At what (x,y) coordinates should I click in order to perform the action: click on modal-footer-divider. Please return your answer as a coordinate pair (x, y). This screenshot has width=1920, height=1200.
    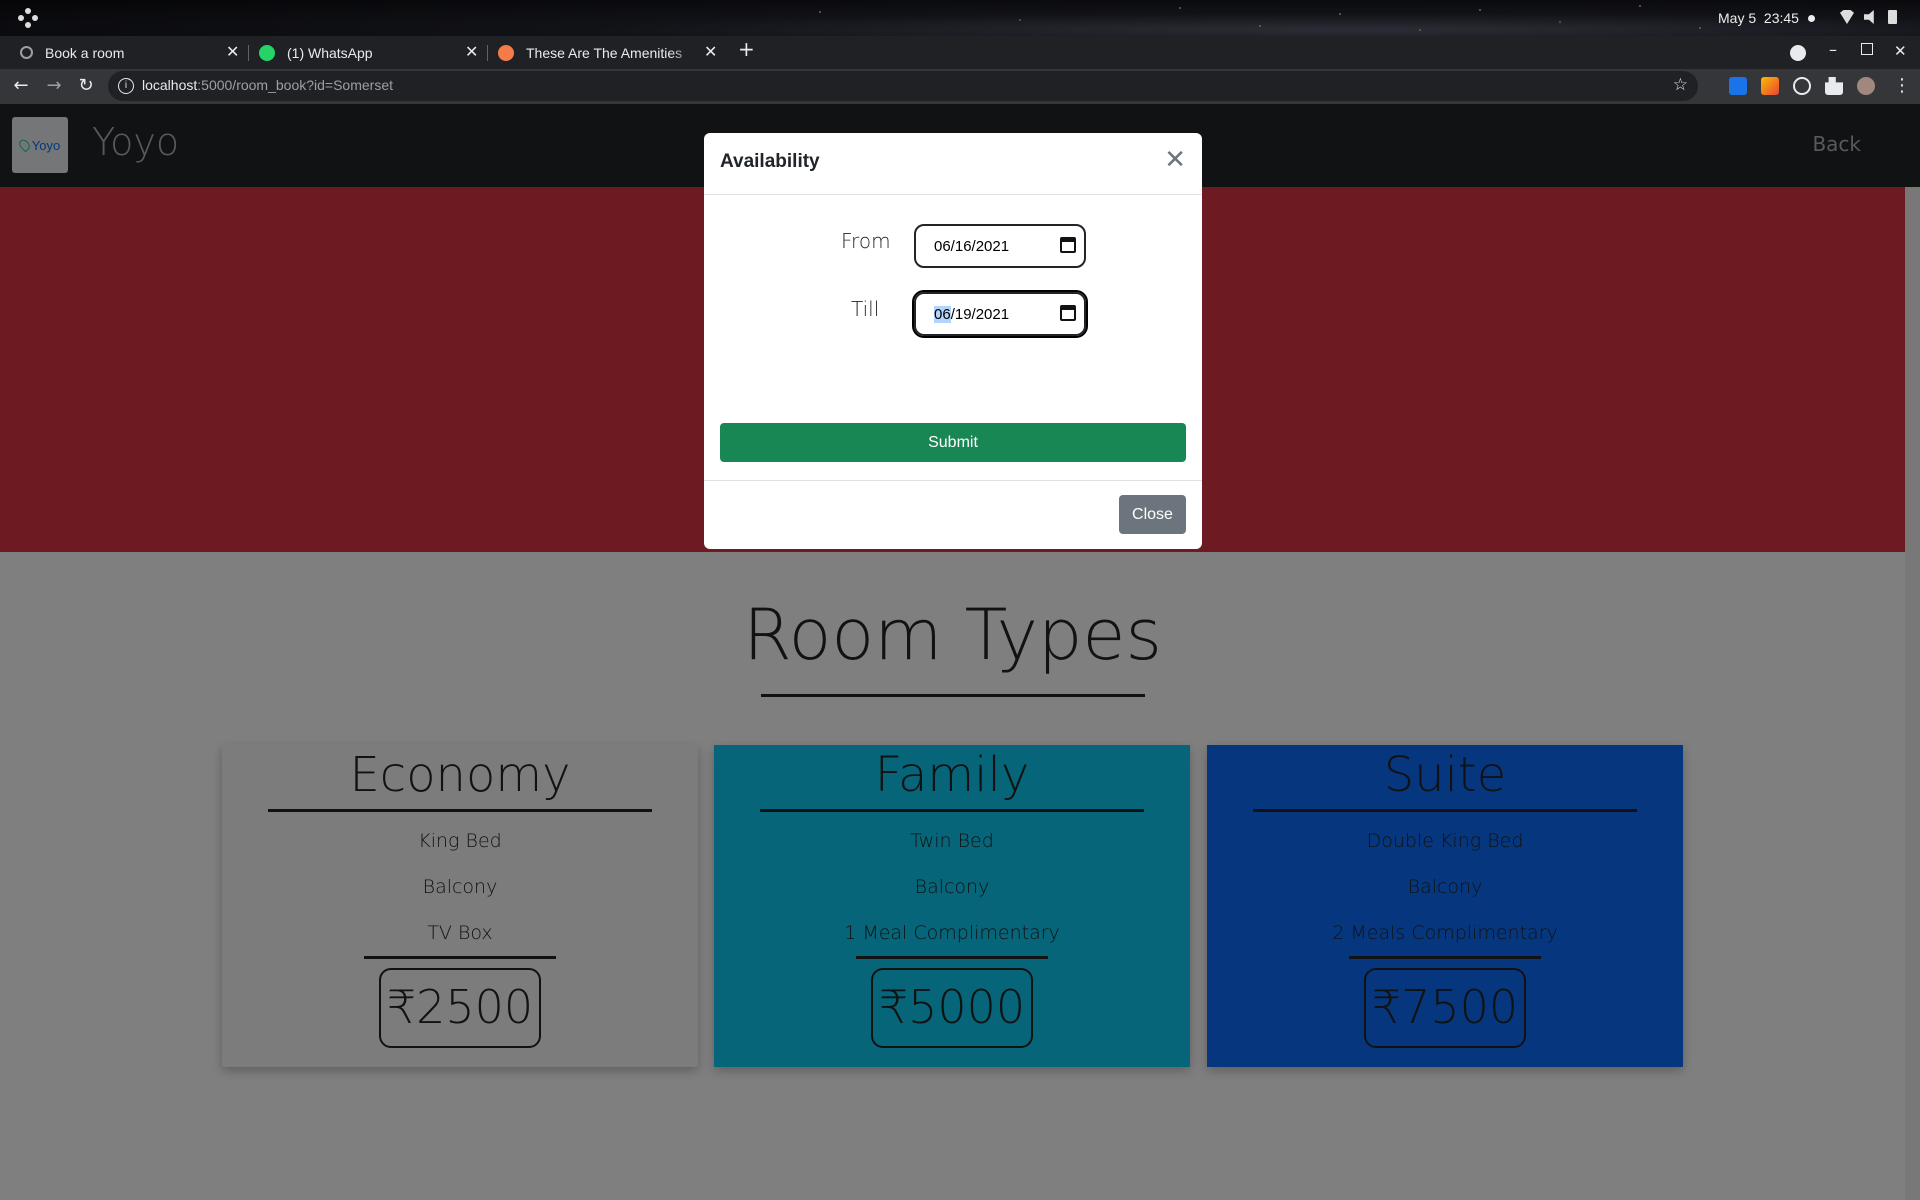
    Looking at the image, I should click on (953, 480).